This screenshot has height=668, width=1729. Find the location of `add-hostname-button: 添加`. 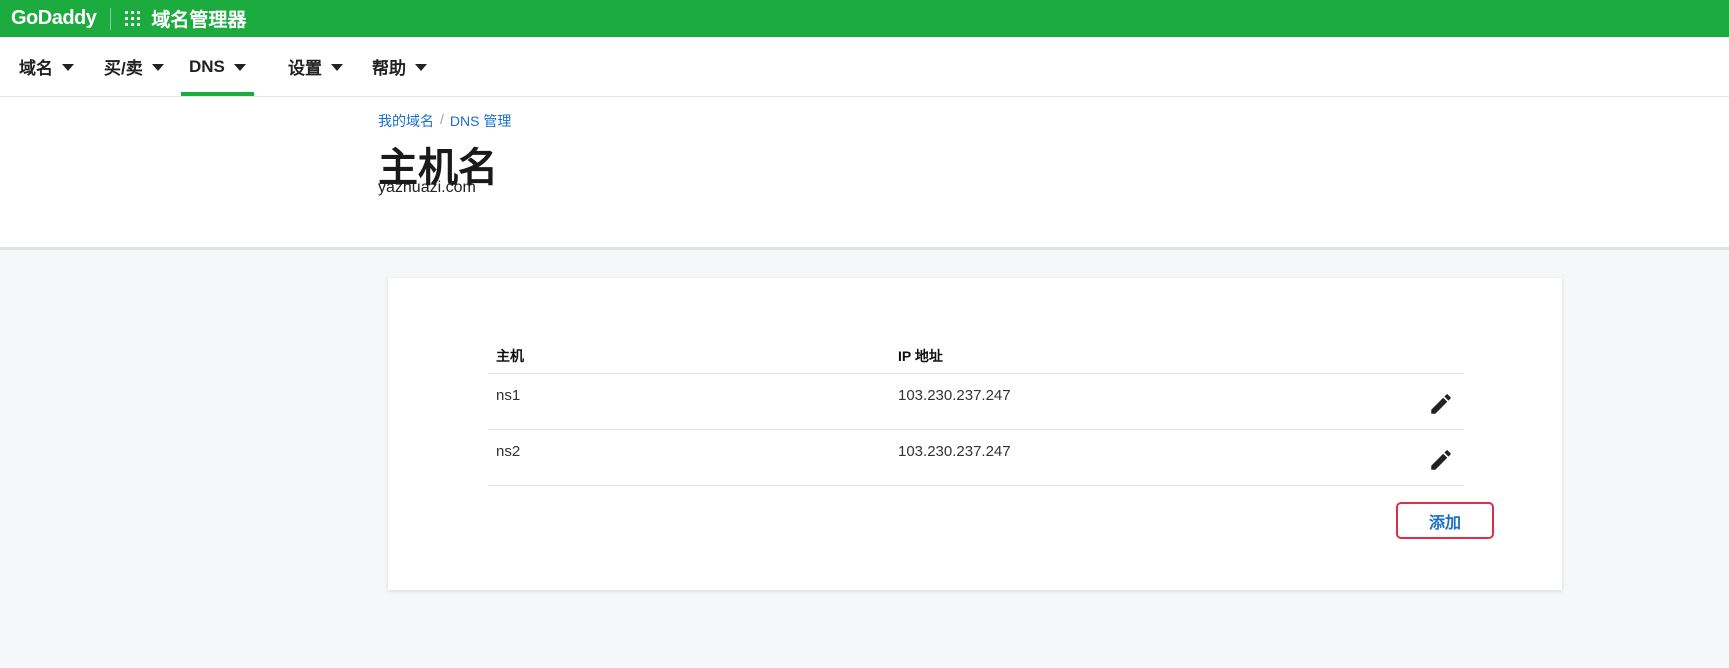

add-hostname-button: 添加 is located at coordinates (1445, 520).